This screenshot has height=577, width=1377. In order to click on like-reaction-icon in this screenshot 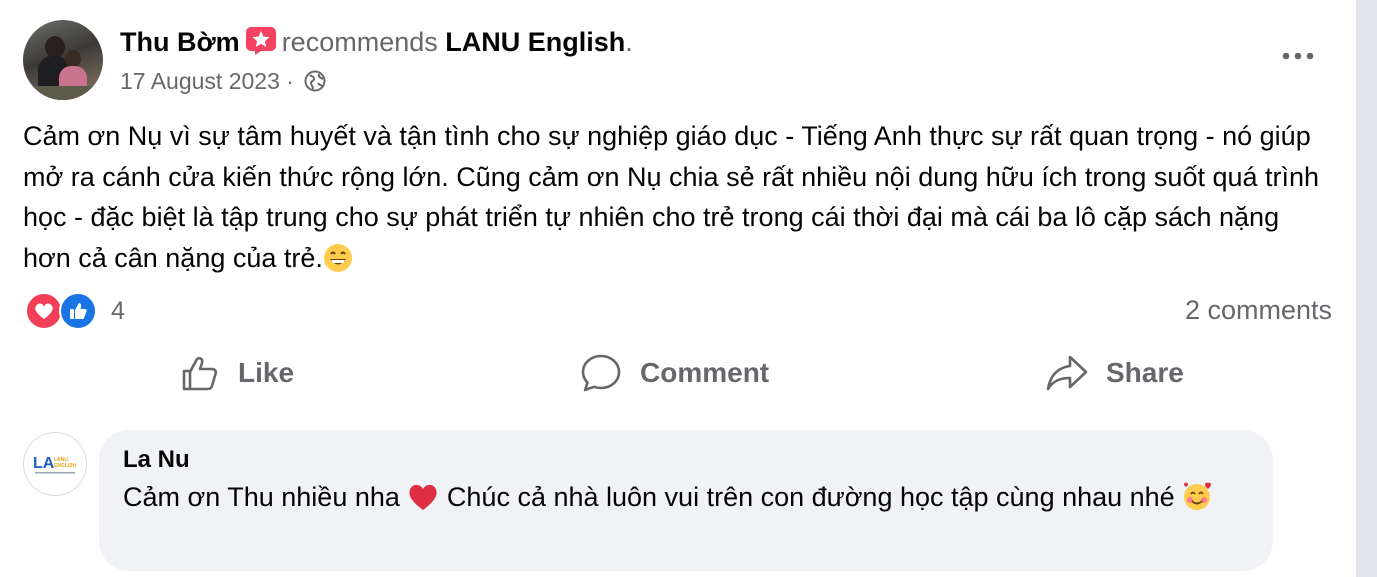, I will do `click(78, 311)`.